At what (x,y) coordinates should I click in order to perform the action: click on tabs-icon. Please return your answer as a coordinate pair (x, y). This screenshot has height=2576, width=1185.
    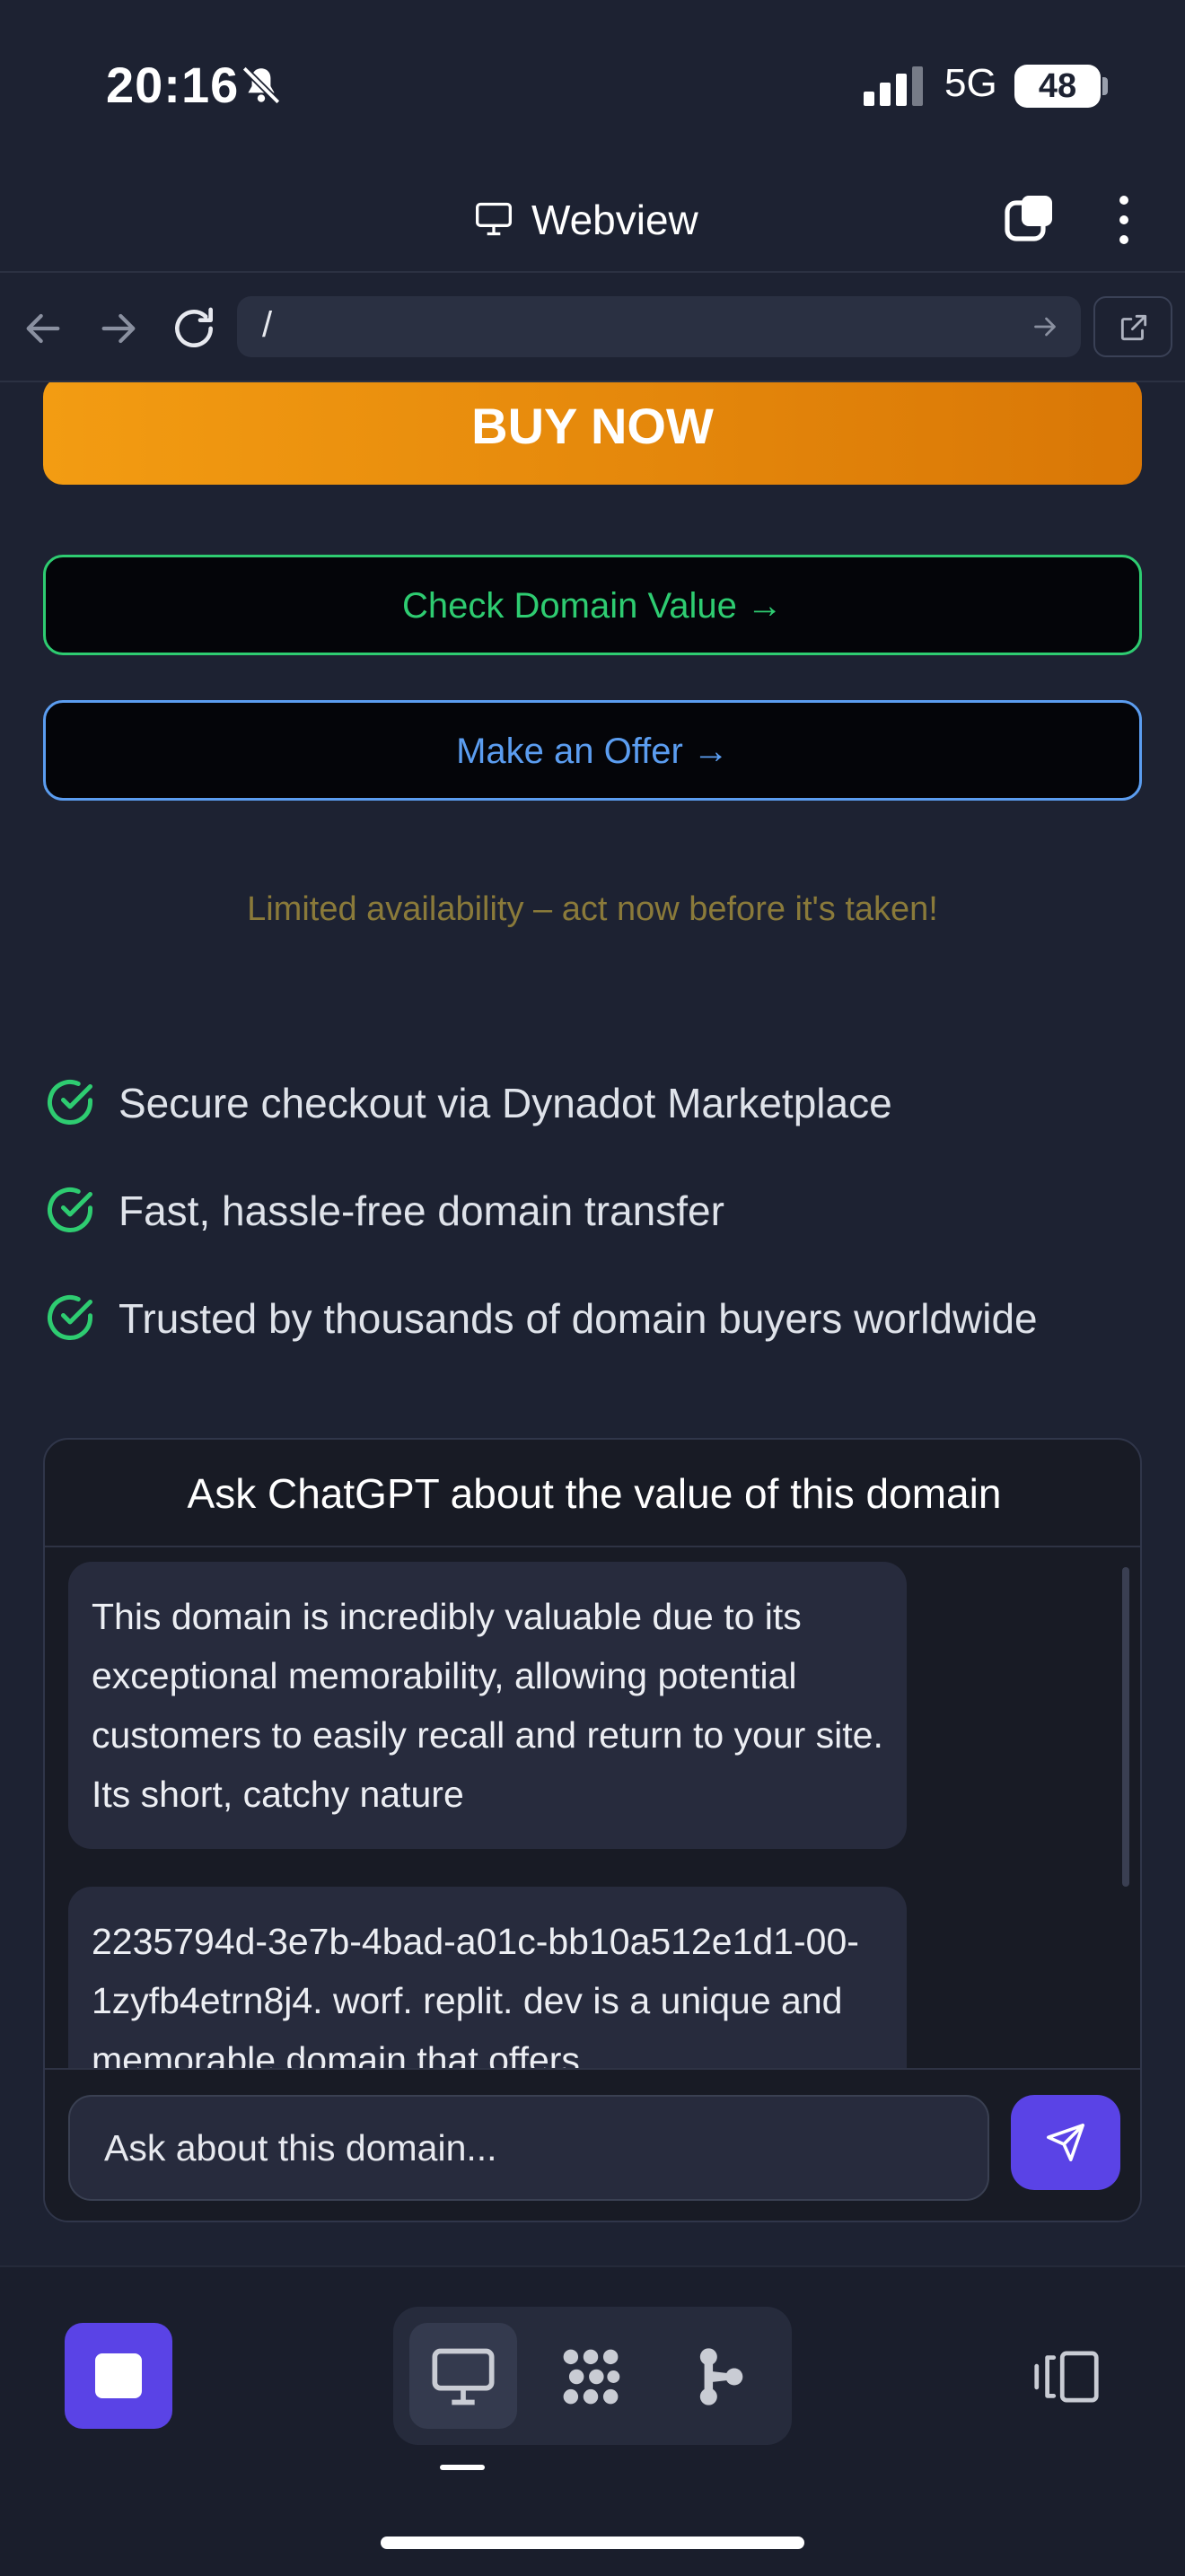
    Looking at the image, I should click on (1031, 219).